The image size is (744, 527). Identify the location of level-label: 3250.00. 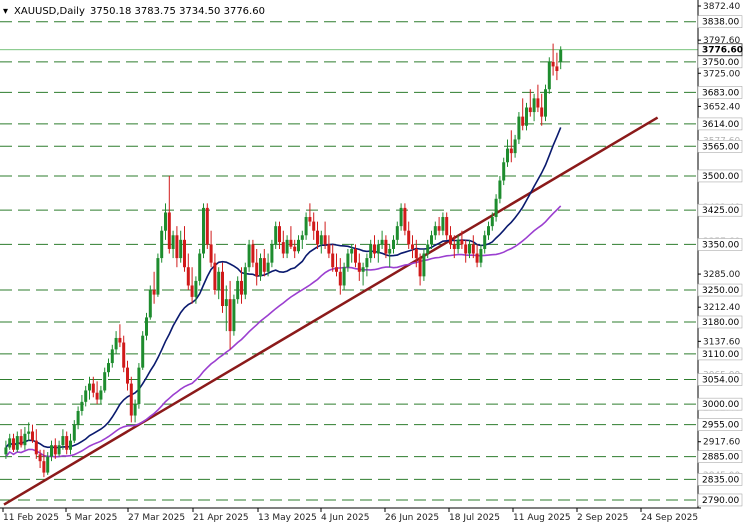
(720, 291).